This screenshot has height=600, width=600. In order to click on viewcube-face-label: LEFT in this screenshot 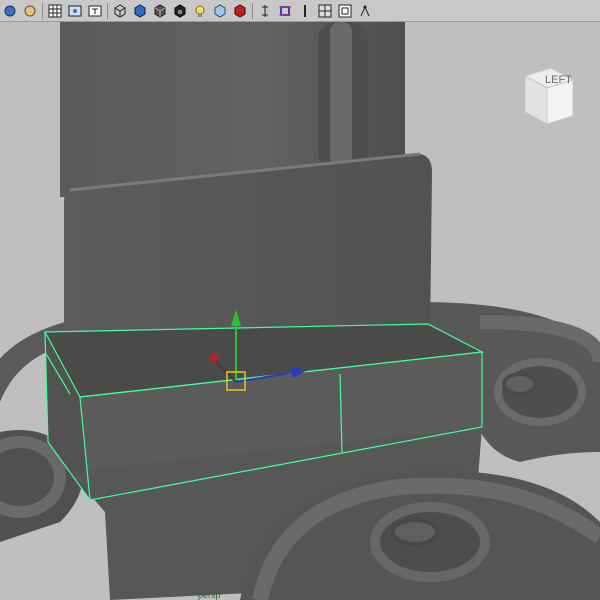, I will do `click(558, 80)`.